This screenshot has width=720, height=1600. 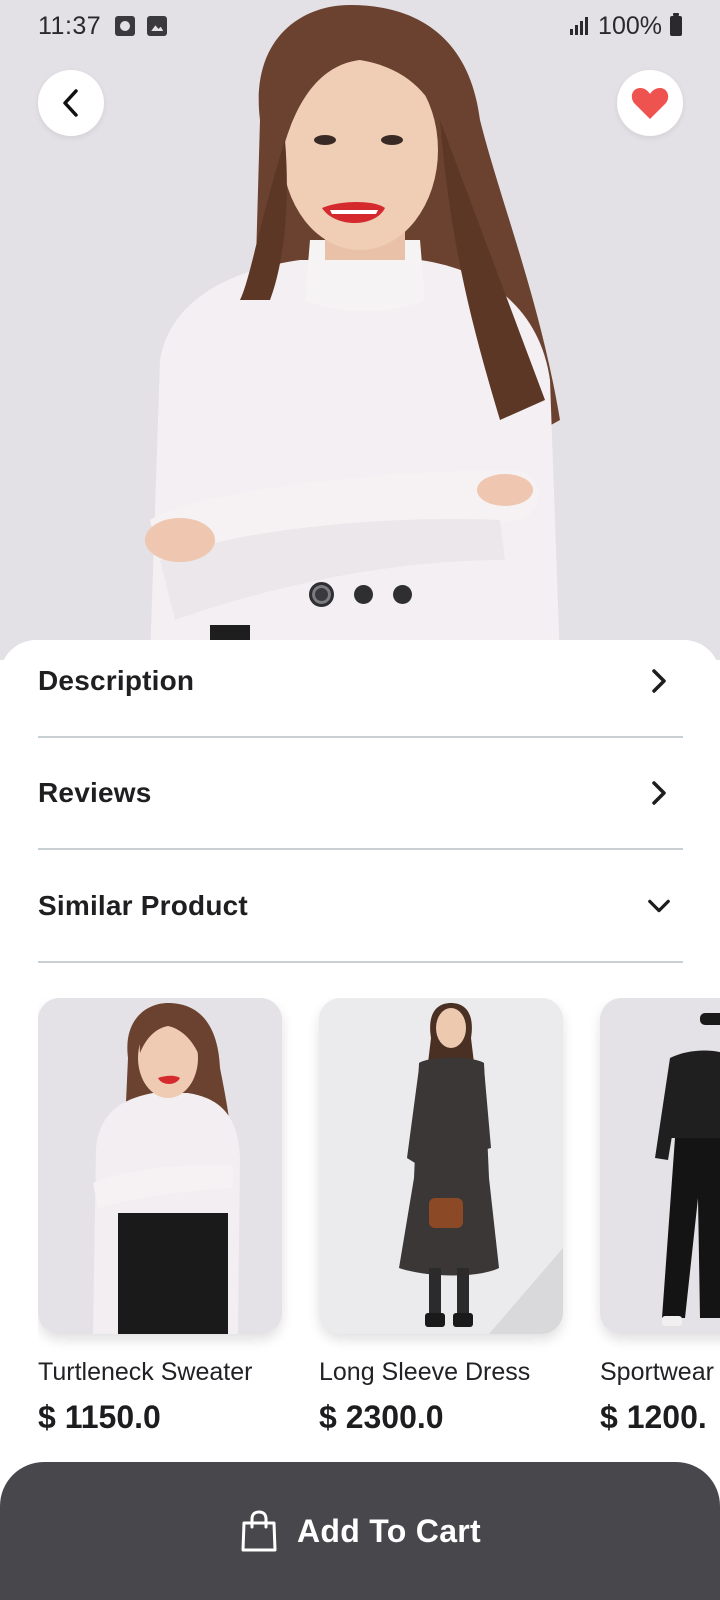 I want to click on product-price: $ 2300.0, so click(x=381, y=1417).